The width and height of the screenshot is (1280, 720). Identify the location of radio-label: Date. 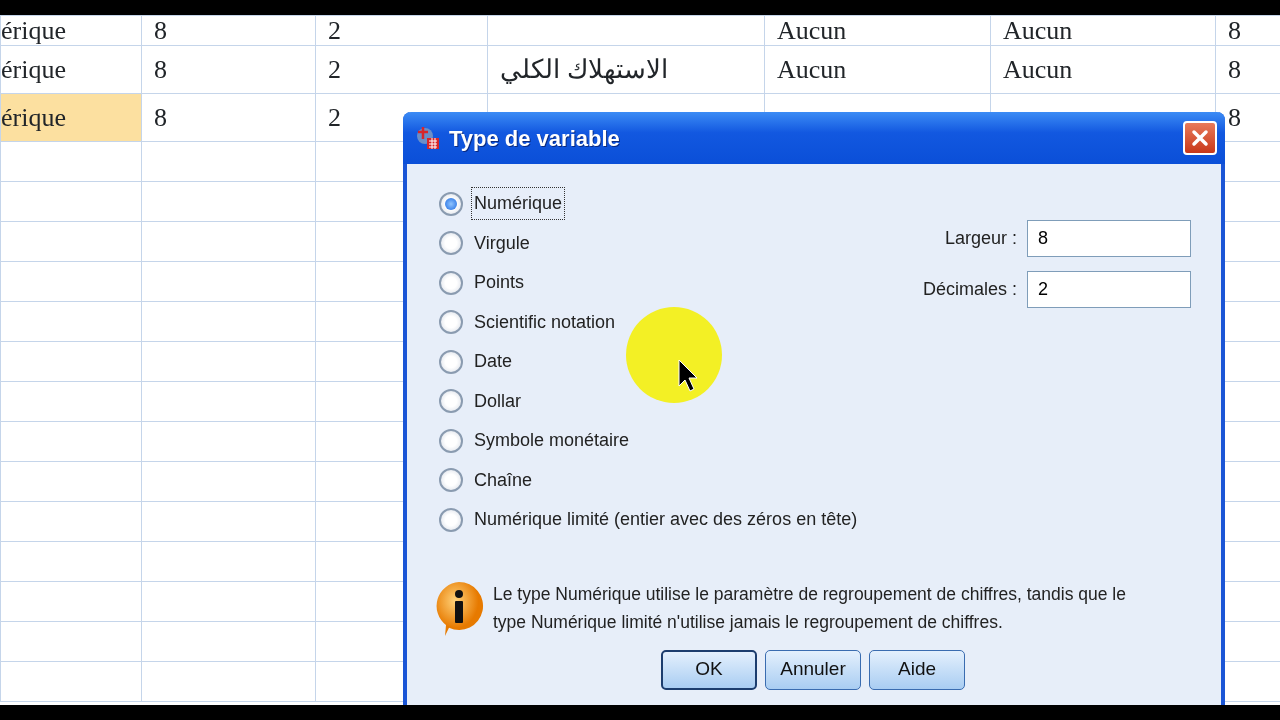
(493, 362).